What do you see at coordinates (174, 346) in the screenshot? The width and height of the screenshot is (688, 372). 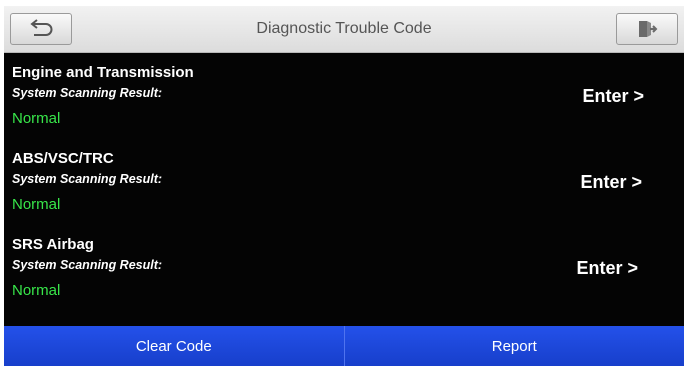 I see `clear-code-button: Clear Code` at bounding box center [174, 346].